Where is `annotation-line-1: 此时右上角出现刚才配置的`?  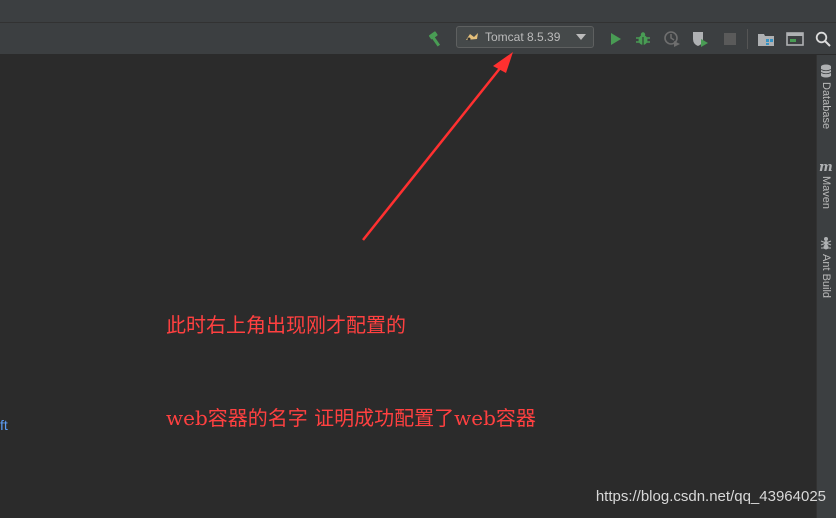 annotation-line-1: 此时右上角出现刚才配置的 is located at coordinates (286, 325).